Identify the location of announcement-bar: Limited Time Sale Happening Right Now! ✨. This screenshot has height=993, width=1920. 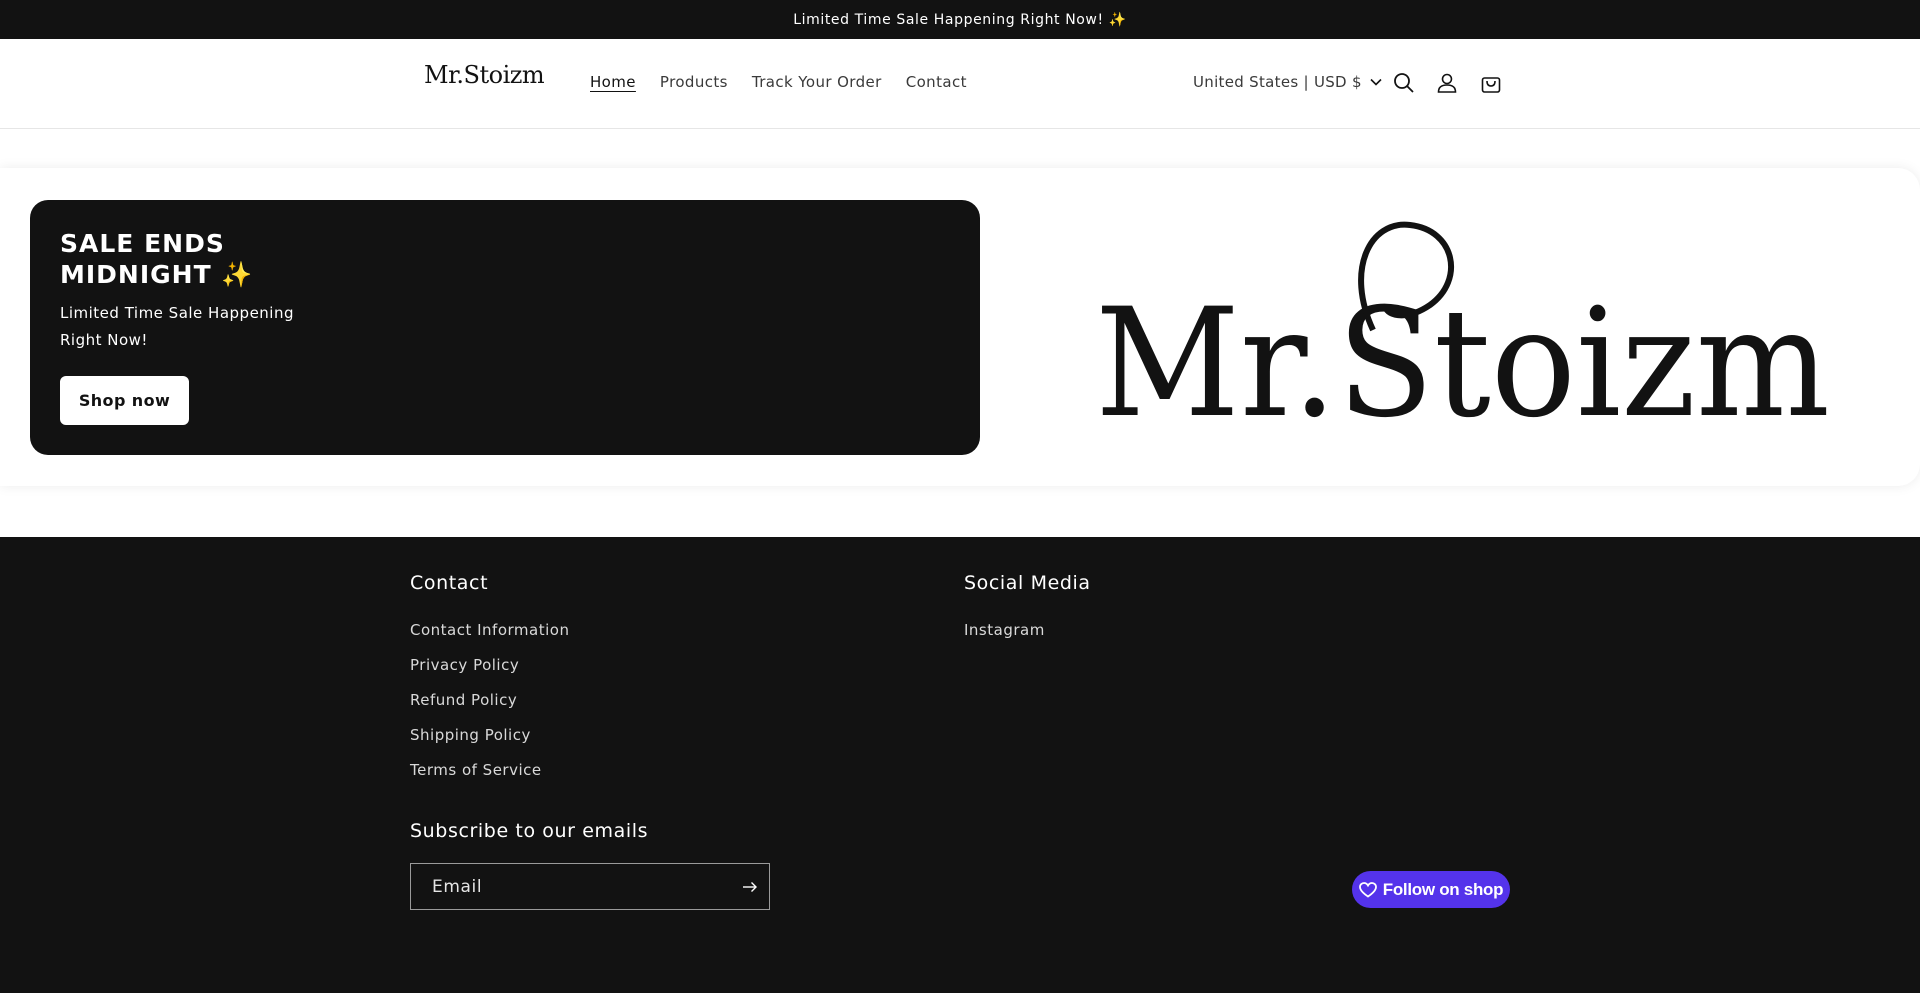
(960, 19).